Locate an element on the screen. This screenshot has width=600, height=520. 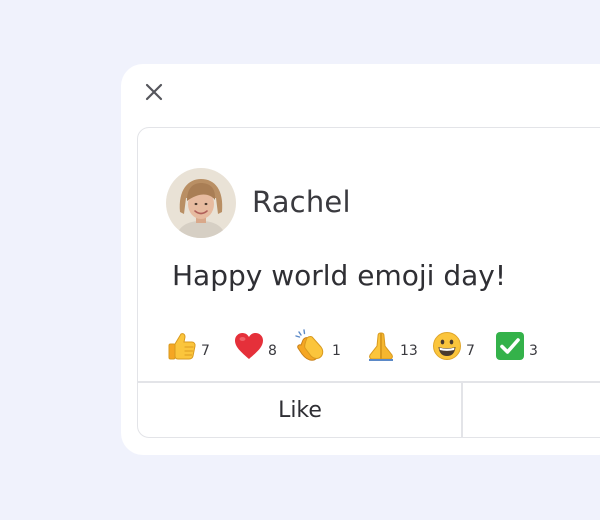
reaction-red-heart: 8 is located at coordinates (255, 344).